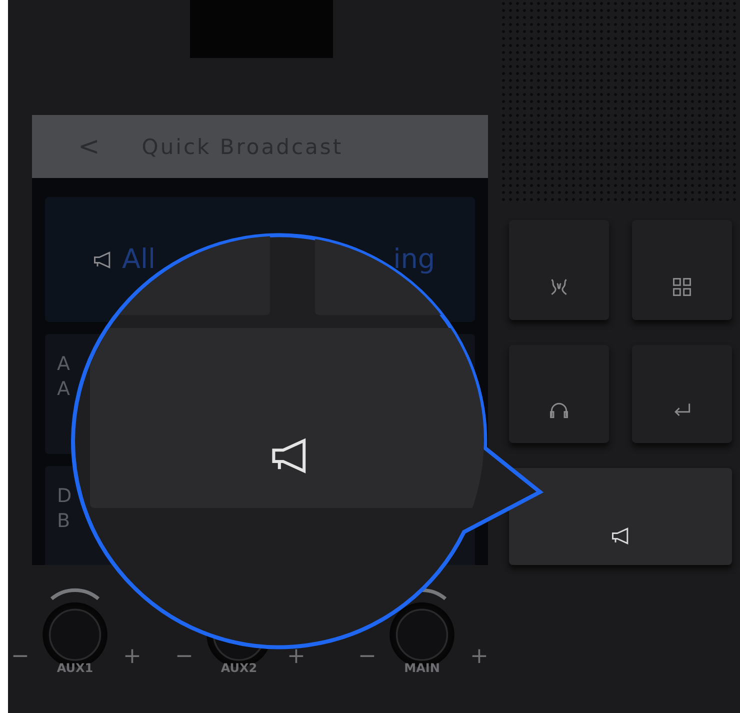  I want to click on card-label: D, so click(64, 496).